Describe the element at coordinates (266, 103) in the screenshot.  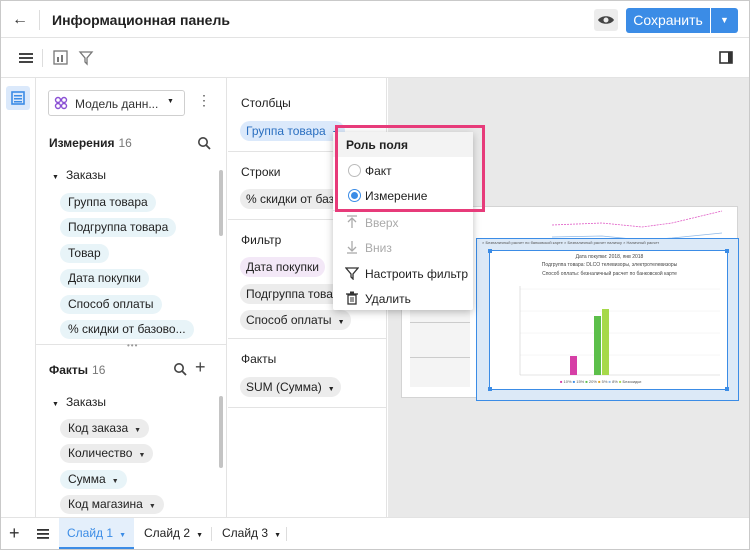
I see `columns-title: Столбцы` at that location.